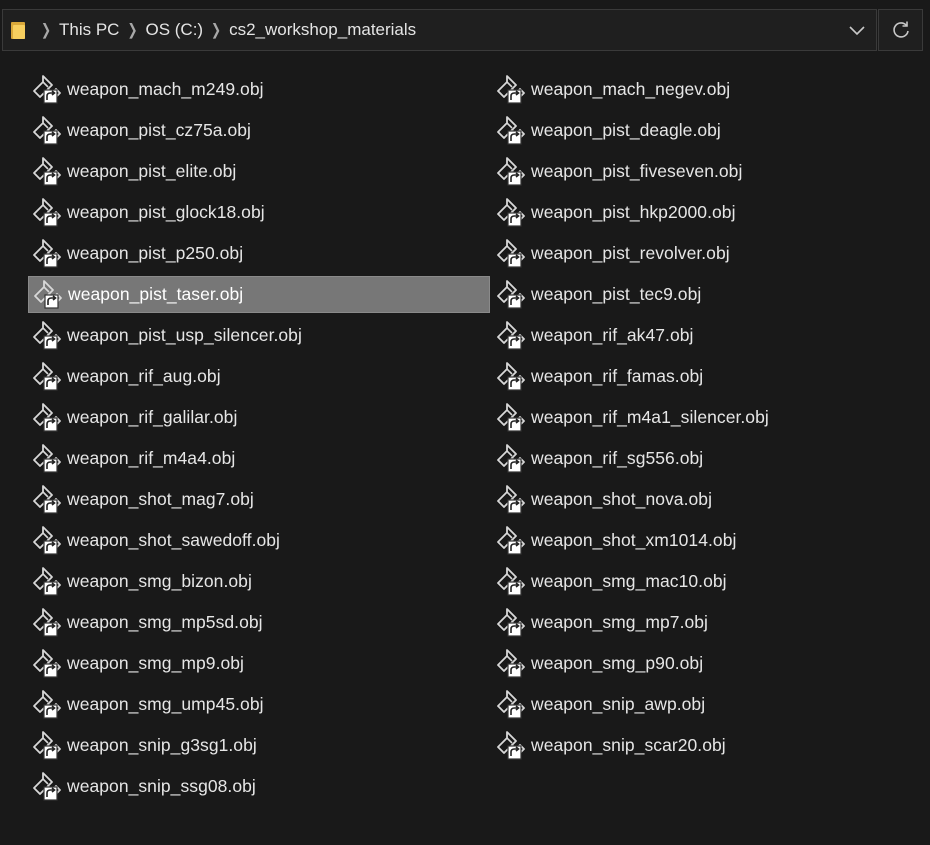 This screenshot has height=845, width=930. Describe the element at coordinates (259, 294) in the screenshot. I see `file-item: weapon_pist_taser.obj` at that location.